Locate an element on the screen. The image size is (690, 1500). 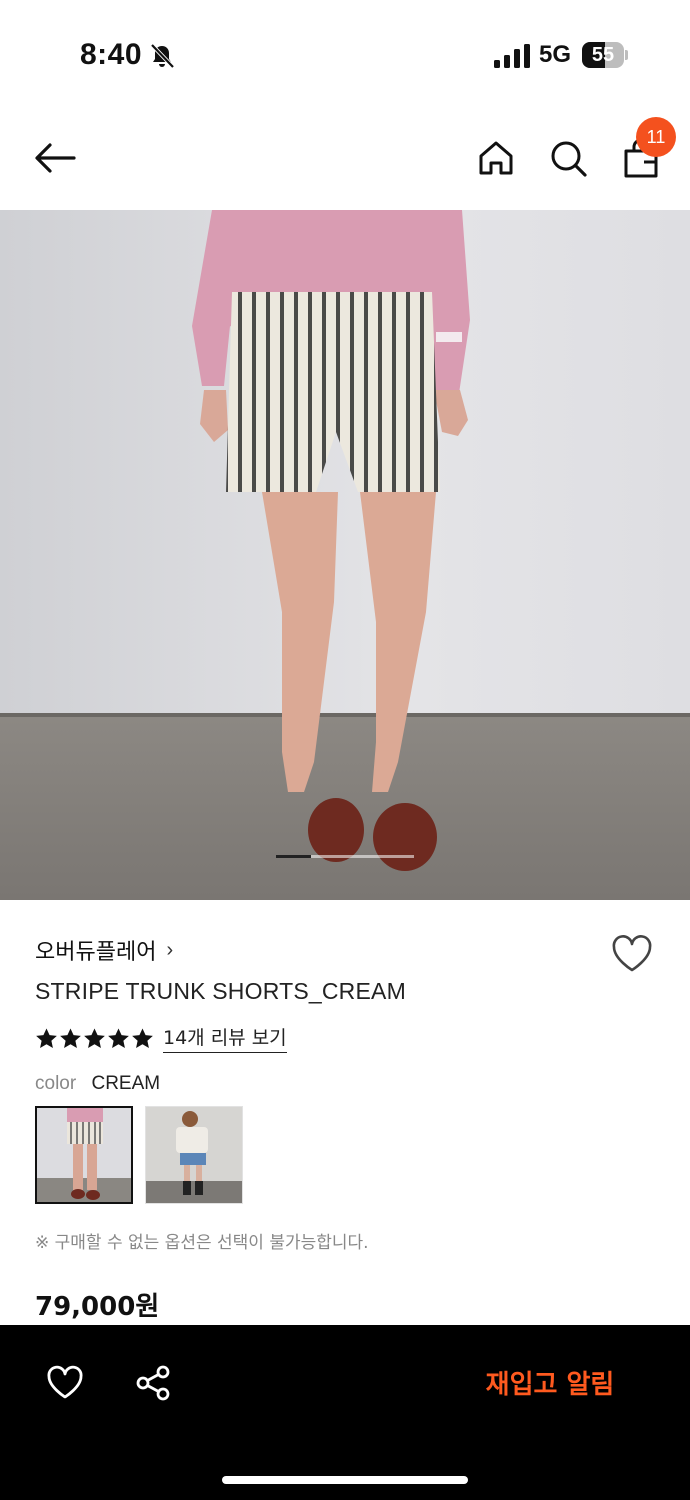
top-navigation is located at coordinates (345, 160).